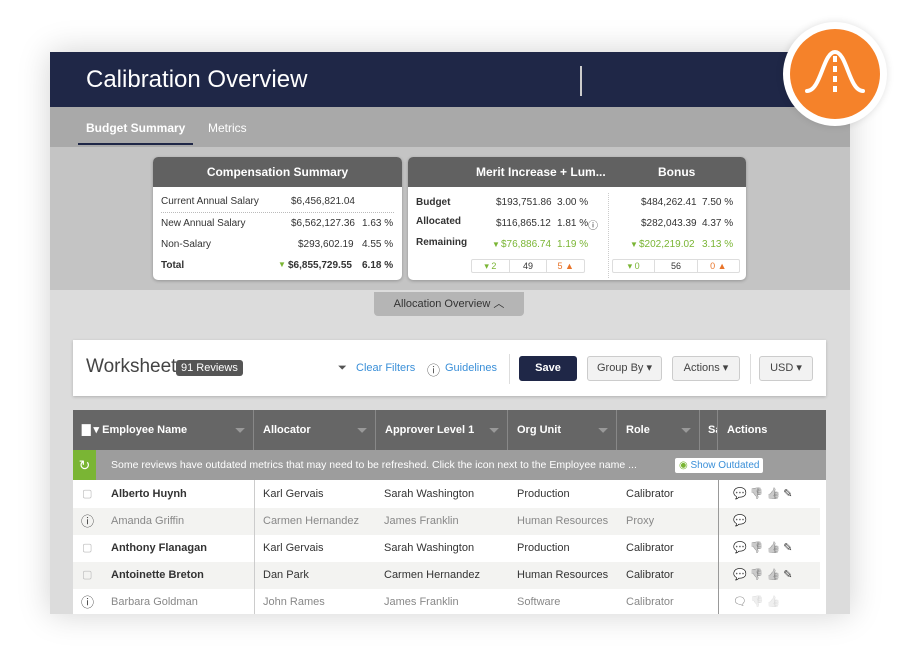  I want to click on comment-icon: 🗨, so click(740, 602).